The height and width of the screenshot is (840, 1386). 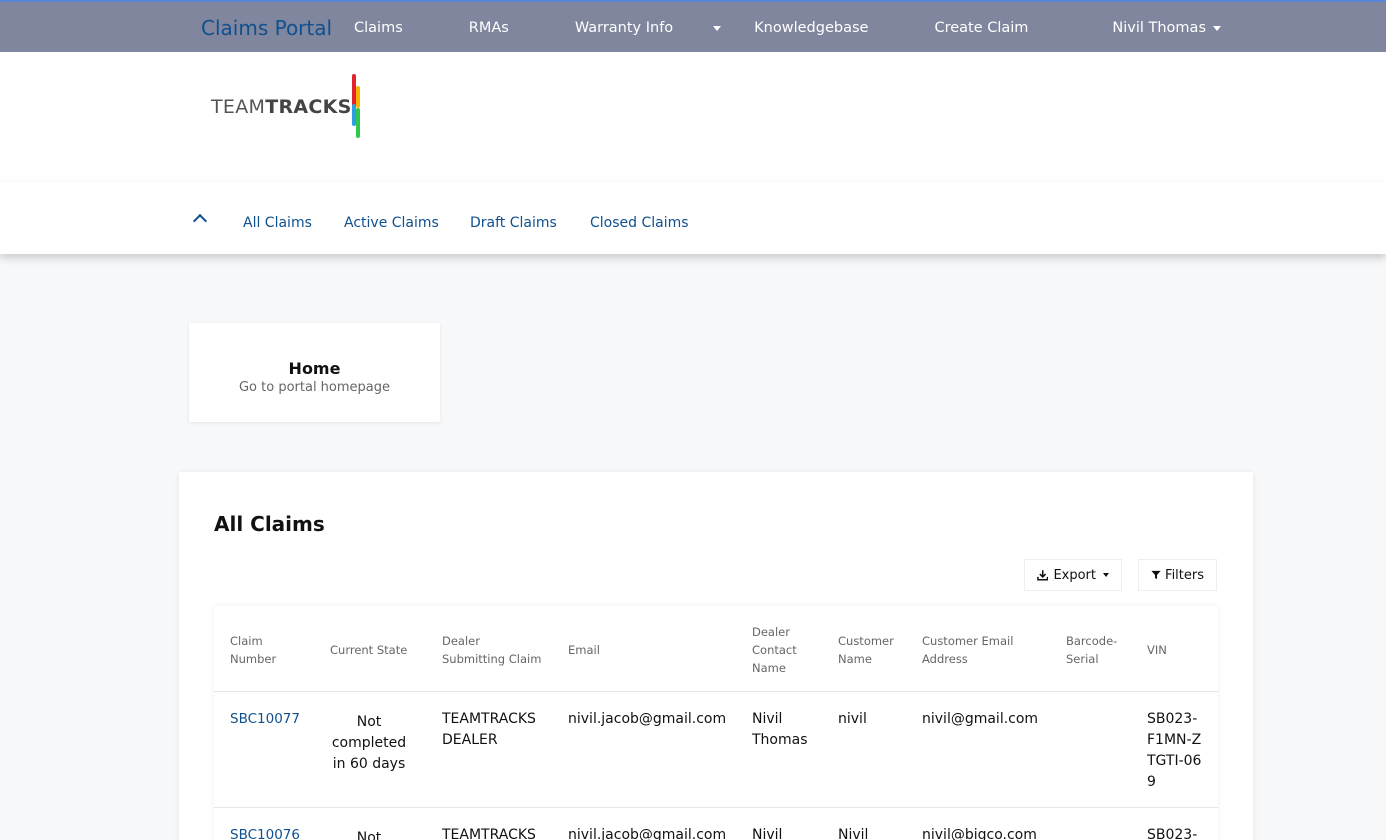 I want to click on tab-active-claims: Active Claims, so click(x=391, y=223).